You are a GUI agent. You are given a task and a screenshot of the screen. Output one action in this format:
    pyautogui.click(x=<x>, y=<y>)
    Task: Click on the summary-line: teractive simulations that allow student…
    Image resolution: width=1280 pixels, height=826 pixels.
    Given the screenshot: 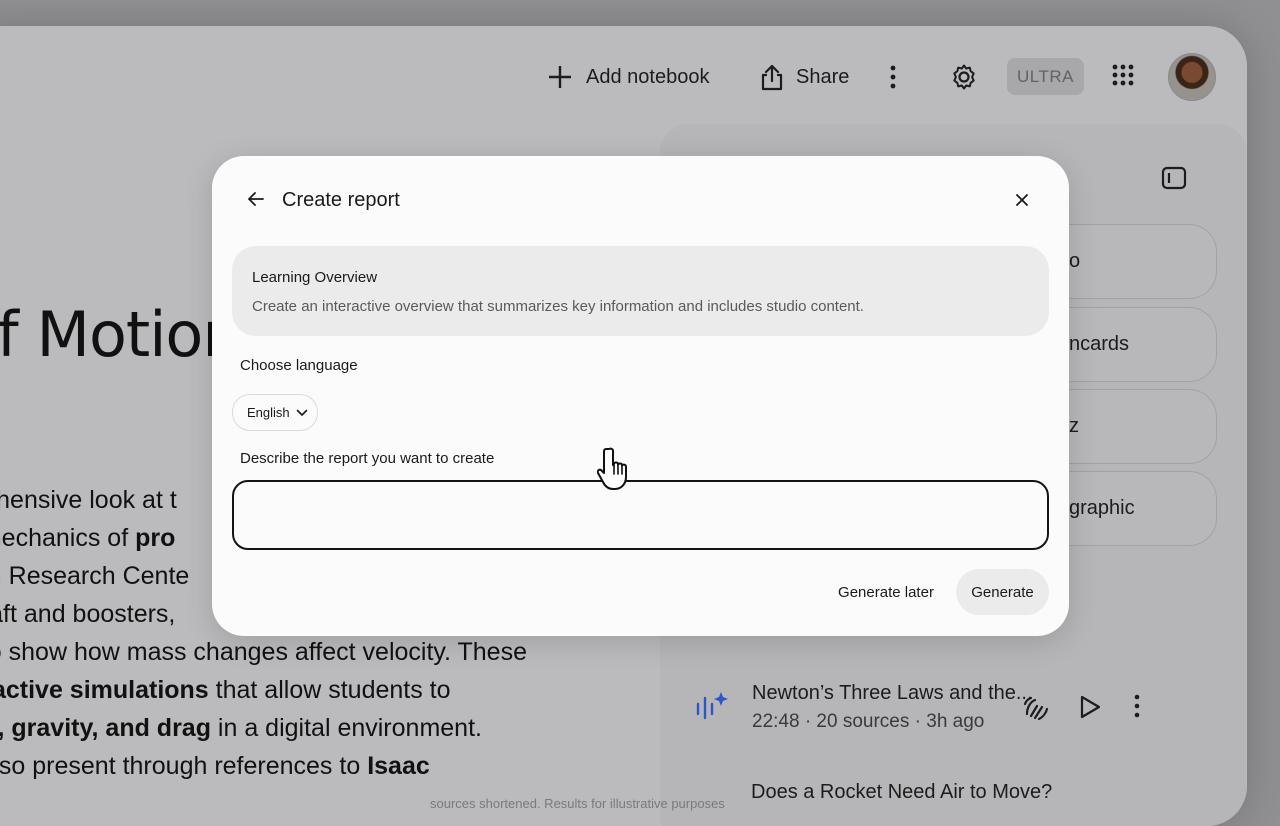 What is the action you would take?
    pyautogui.click(x=320, y=690)
    